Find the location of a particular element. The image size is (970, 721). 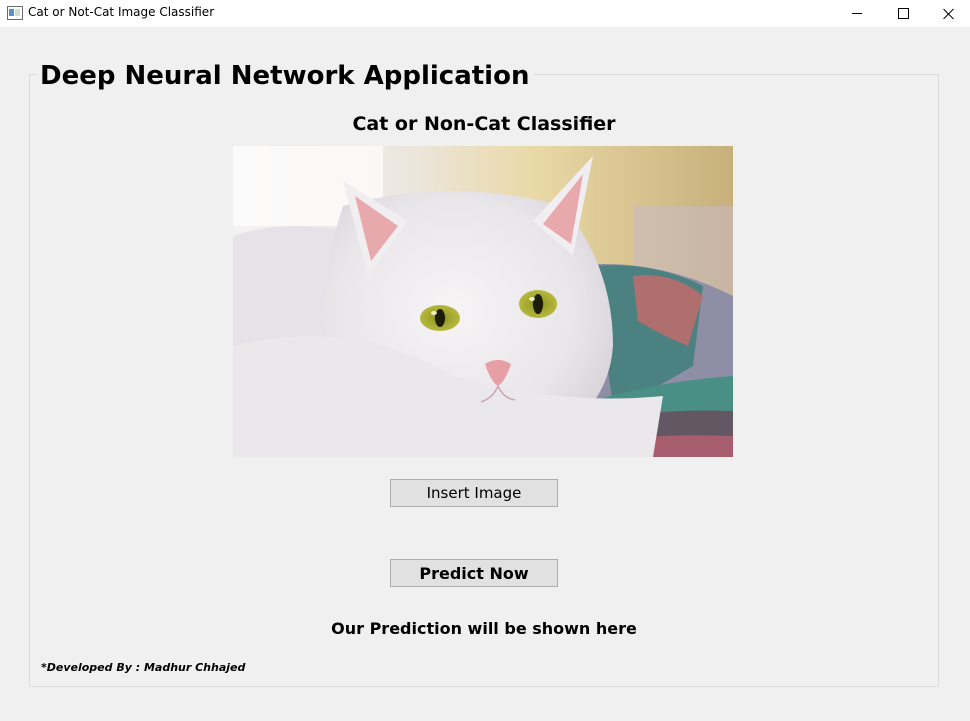

developer-credit: *Developed By : Madhur Chhajed is located at coordinates (143, 667).